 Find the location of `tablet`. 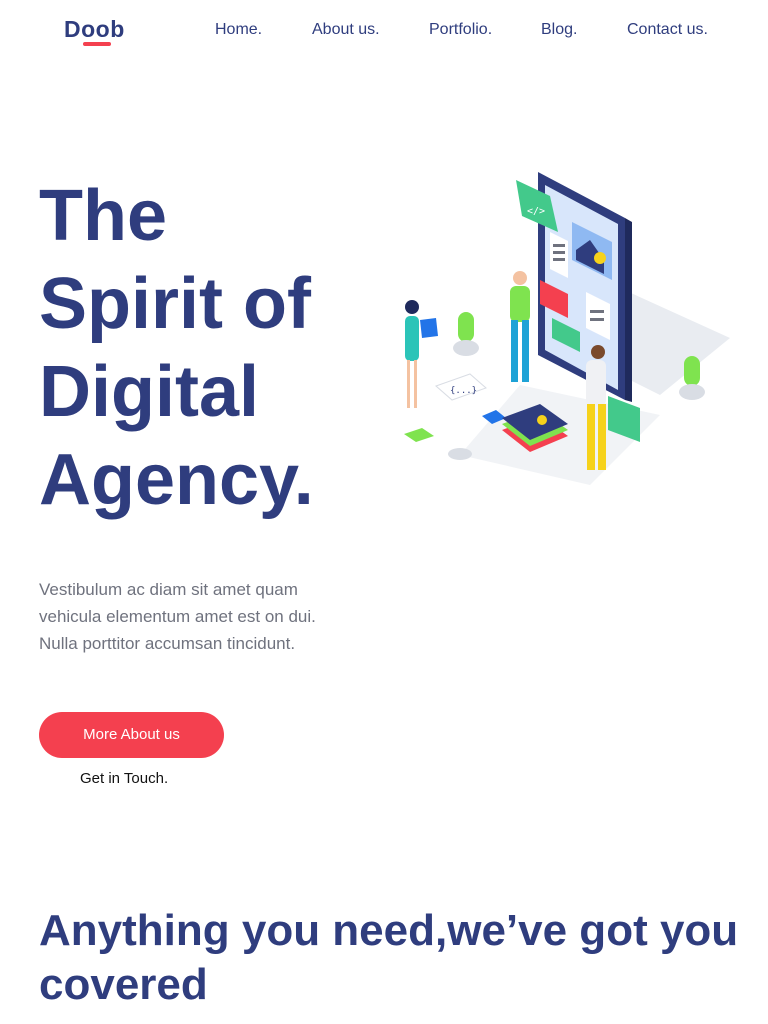

tablet is located at coordinates (429, 328).